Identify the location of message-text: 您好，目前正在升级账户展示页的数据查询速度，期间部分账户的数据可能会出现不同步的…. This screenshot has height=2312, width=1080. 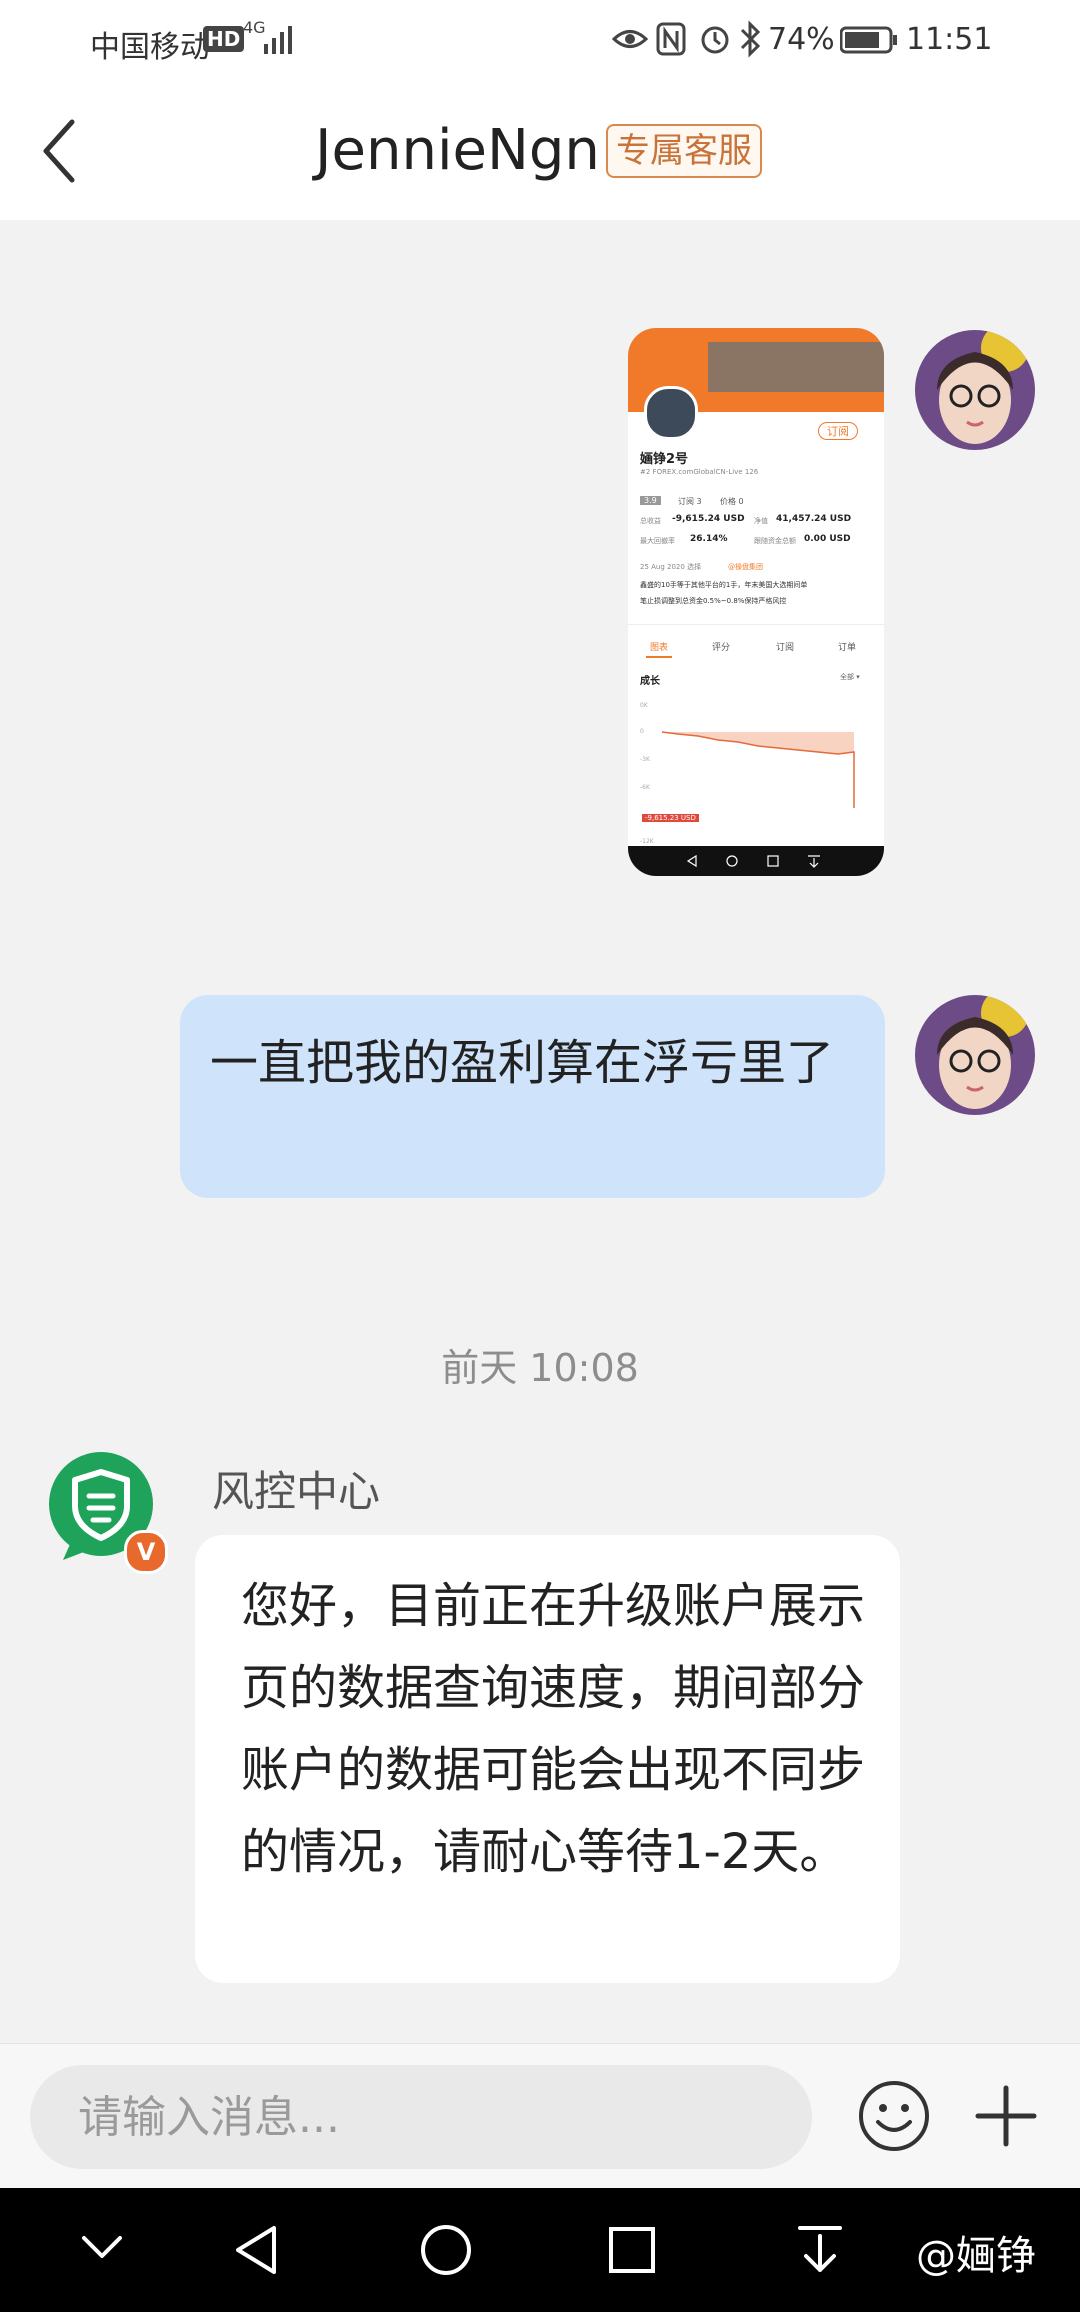
(553, 1729).